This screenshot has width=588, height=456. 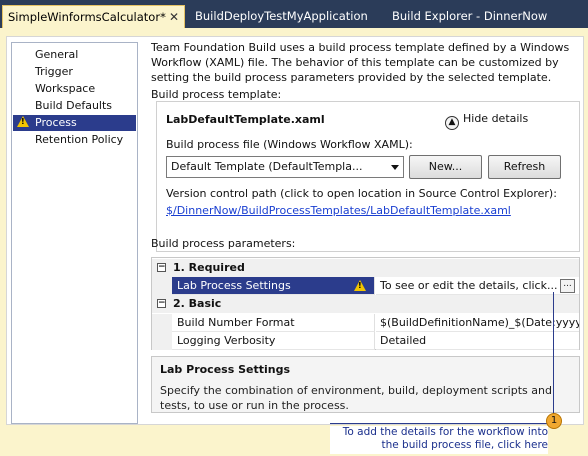 I want to click on nav-item-label: Build Defaults, so click(x=74, y=105).